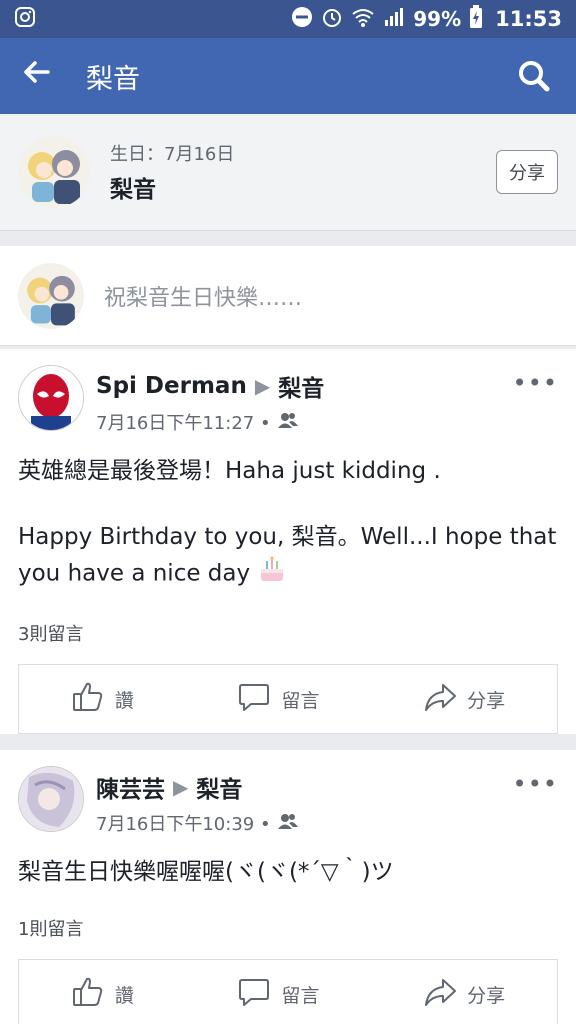  Describe the element at coordinates (130, 787) in the screenshot. I see `post-author: 陳芸芸` at that location.